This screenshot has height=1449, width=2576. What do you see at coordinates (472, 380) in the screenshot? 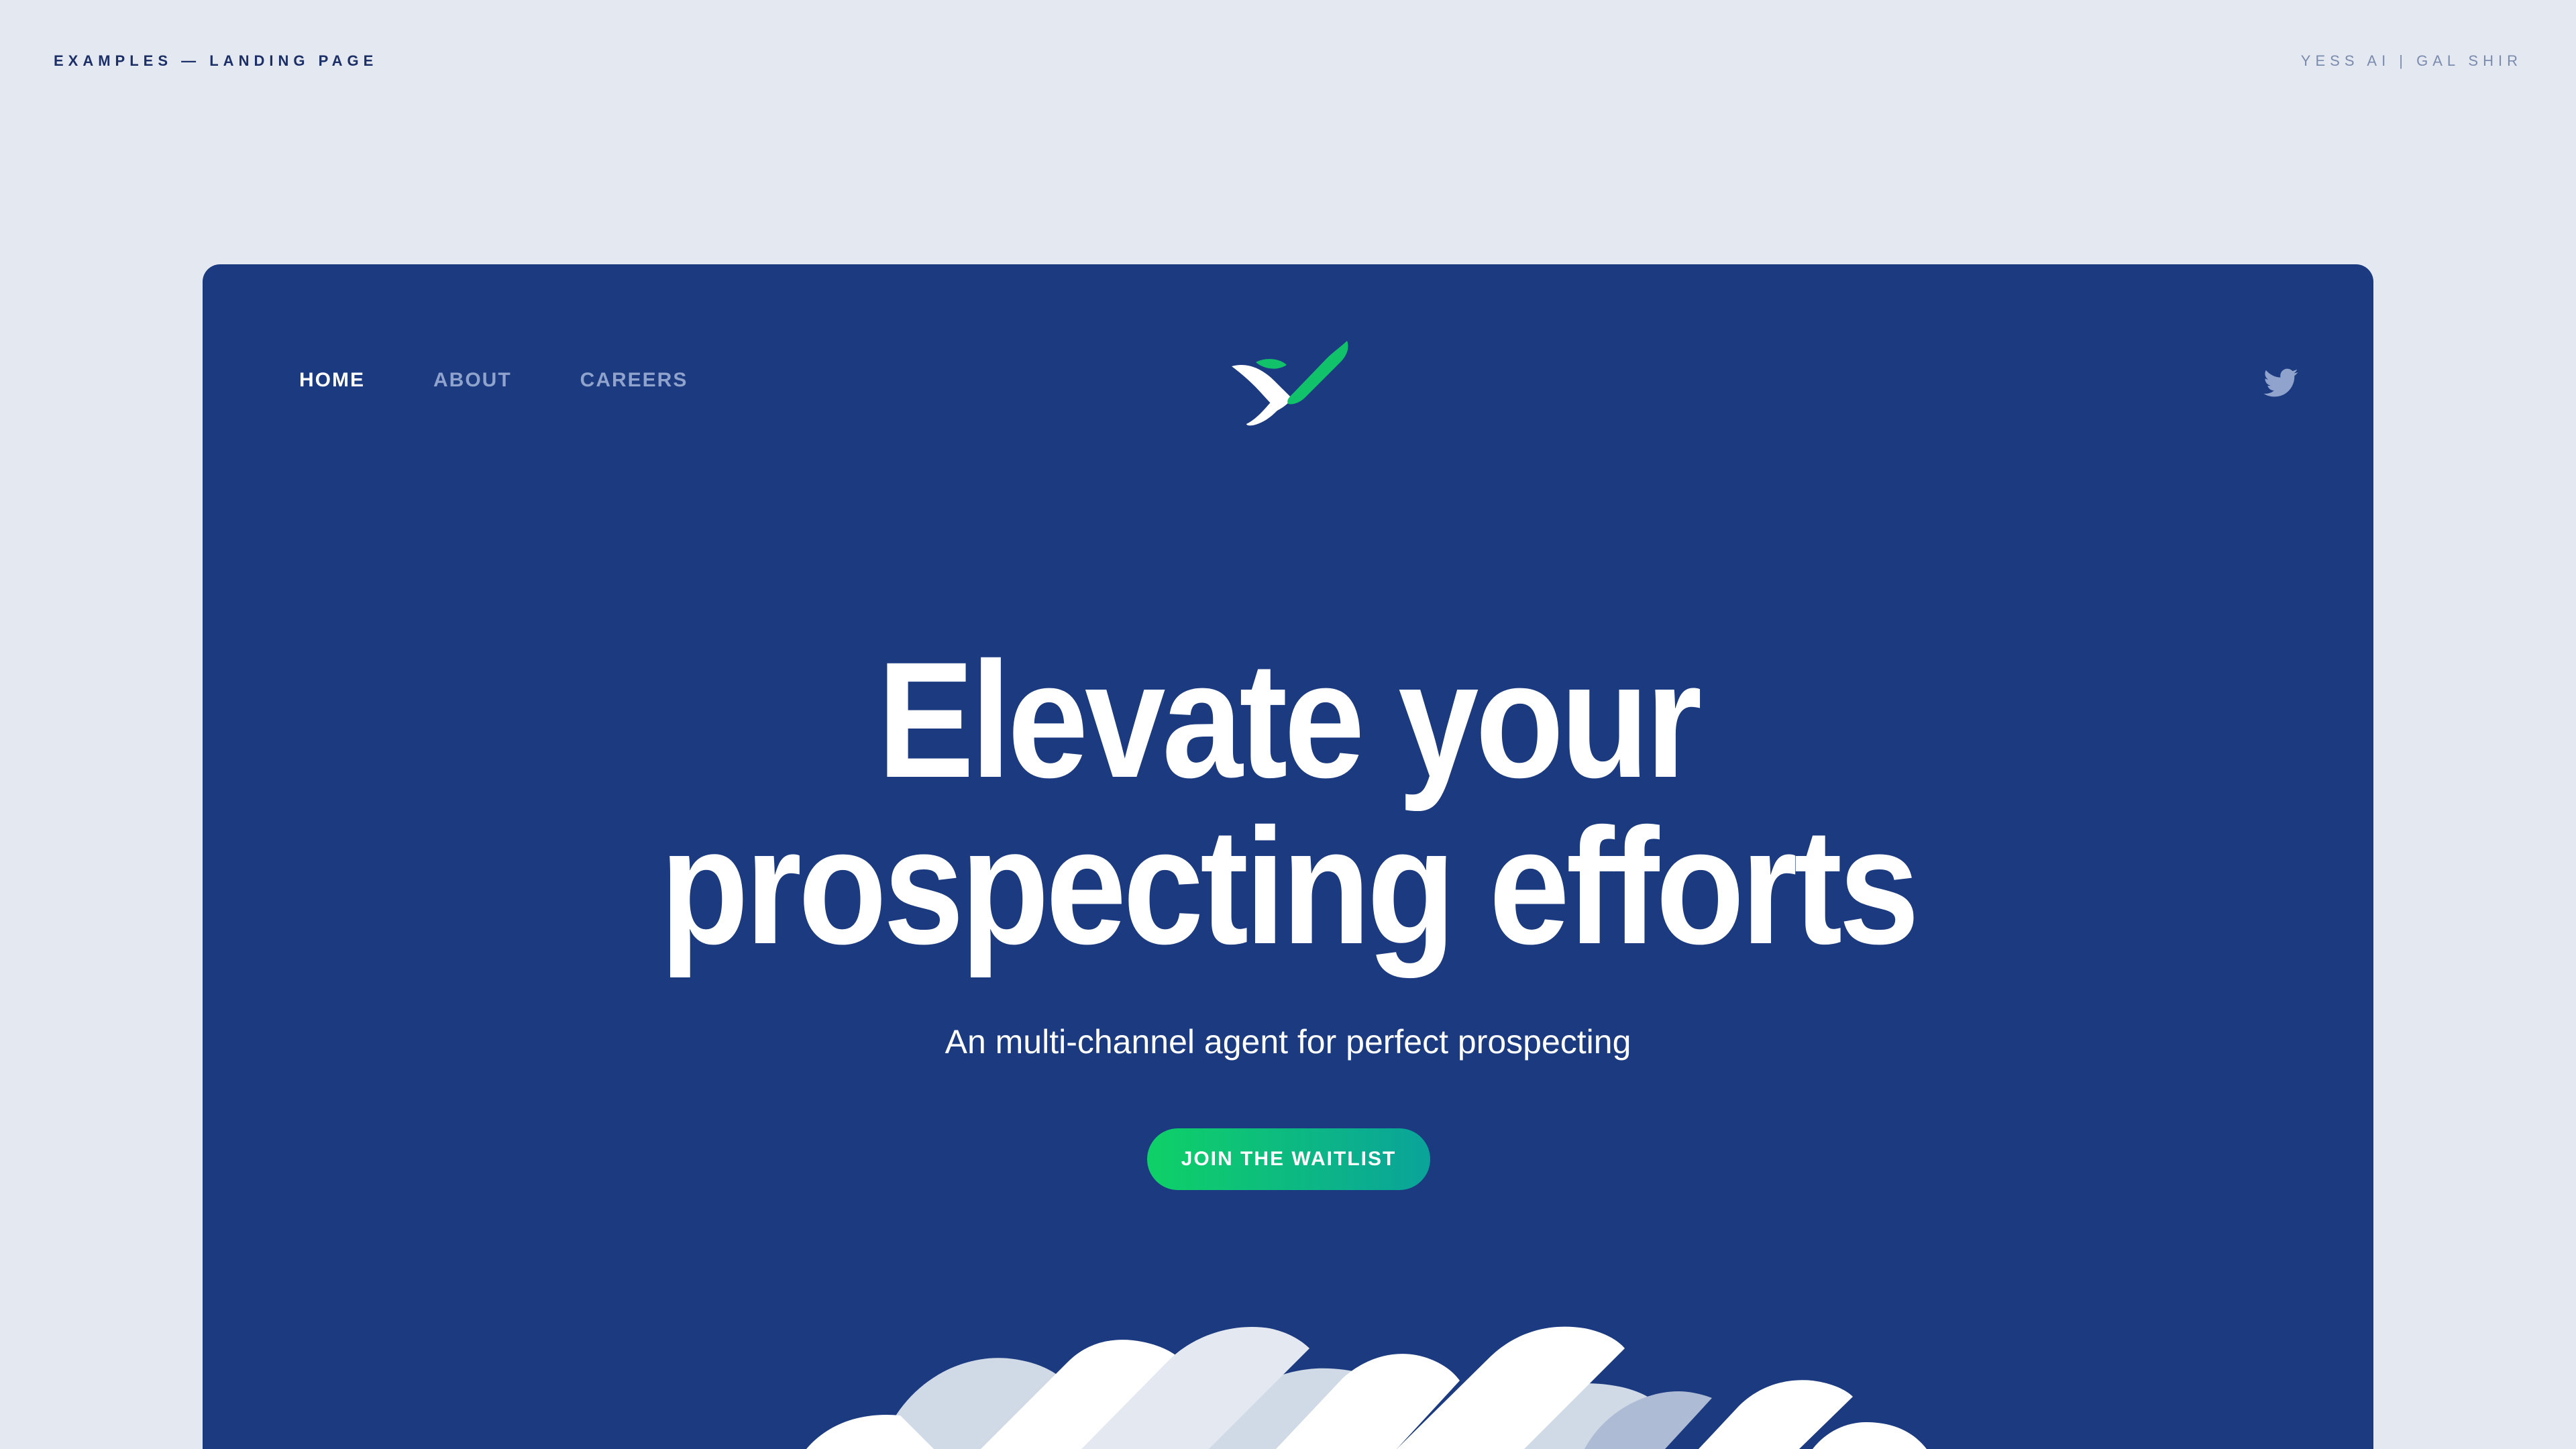
I see `nav-item-about: ABOUT` at bounding box center [472, 380].